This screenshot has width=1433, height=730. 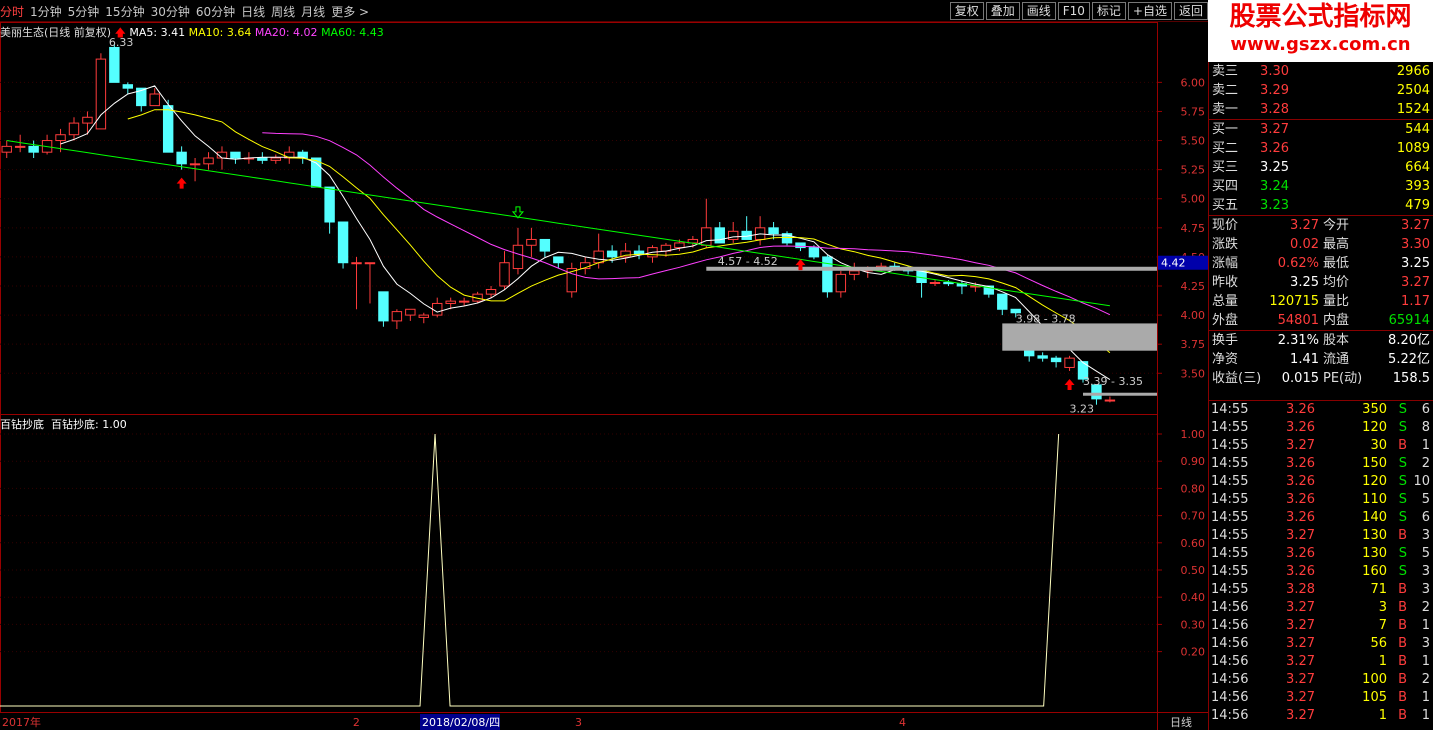 What do you see at coordinates (313, 12) in the screenshot?
I see `period-tab-8: 月线` at bounding box center [313, 12].